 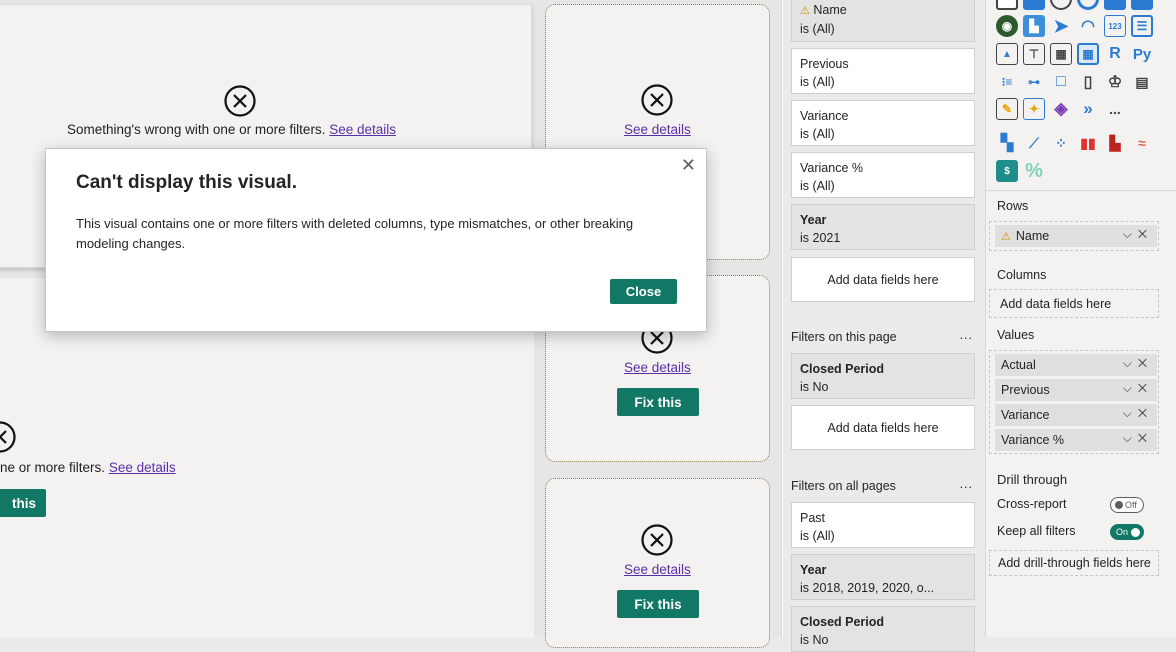 I want to click on filter-card-closed-period: Closed Period is No, so click(x=883, y=376).